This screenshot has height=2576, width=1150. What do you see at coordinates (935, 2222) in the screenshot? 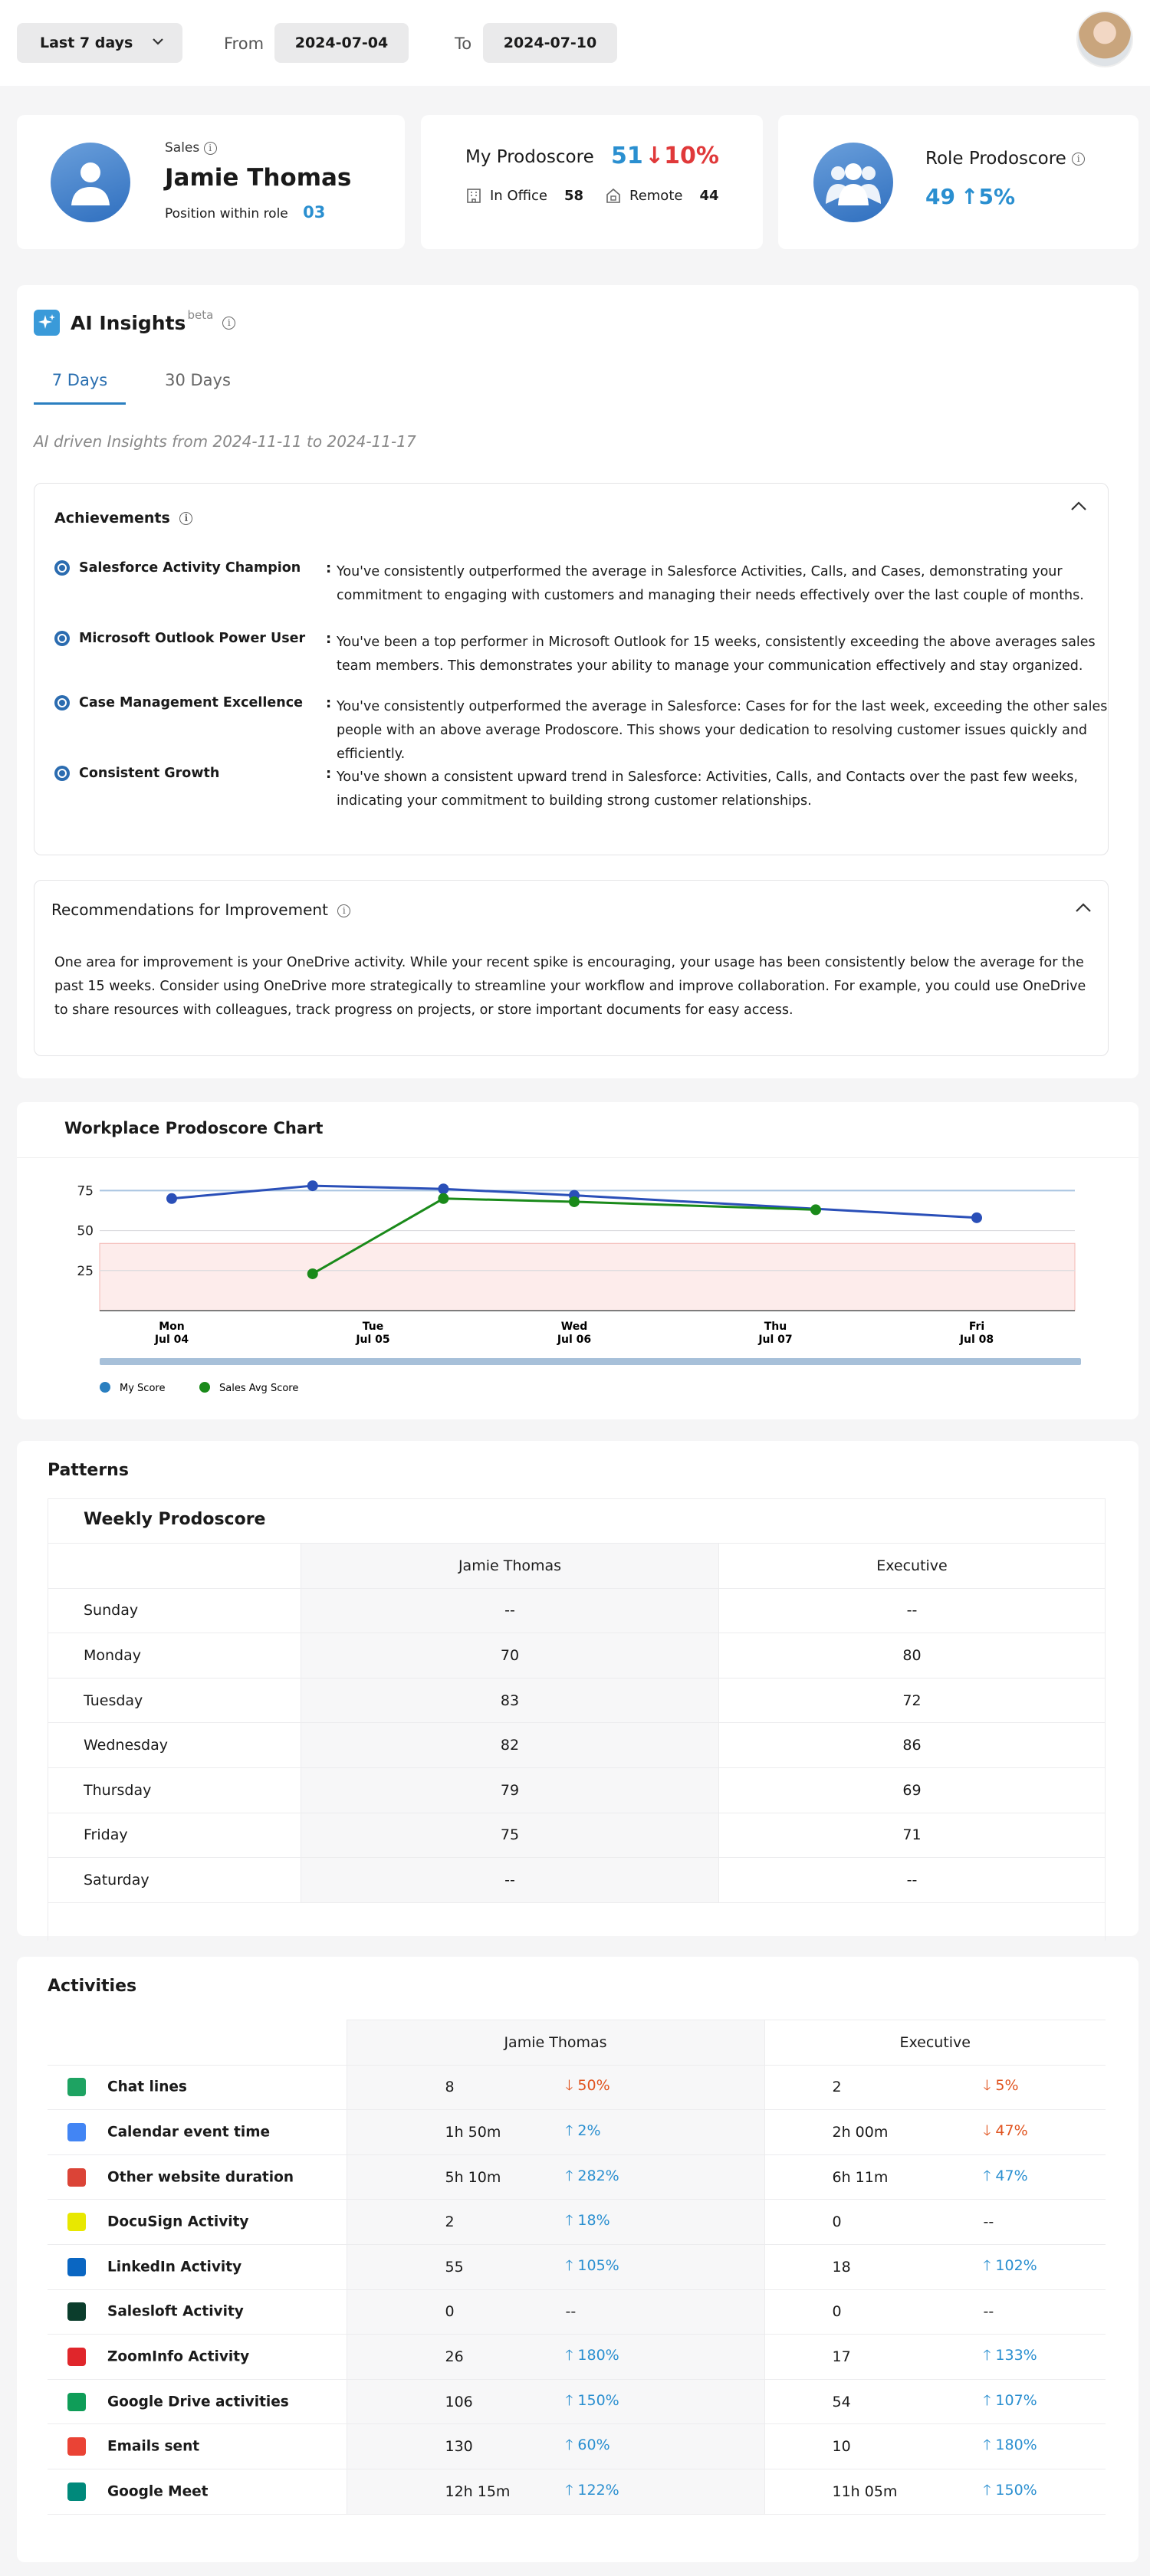
I see `role-activity-cell: 0 --` at bounding box center [935, 2222].